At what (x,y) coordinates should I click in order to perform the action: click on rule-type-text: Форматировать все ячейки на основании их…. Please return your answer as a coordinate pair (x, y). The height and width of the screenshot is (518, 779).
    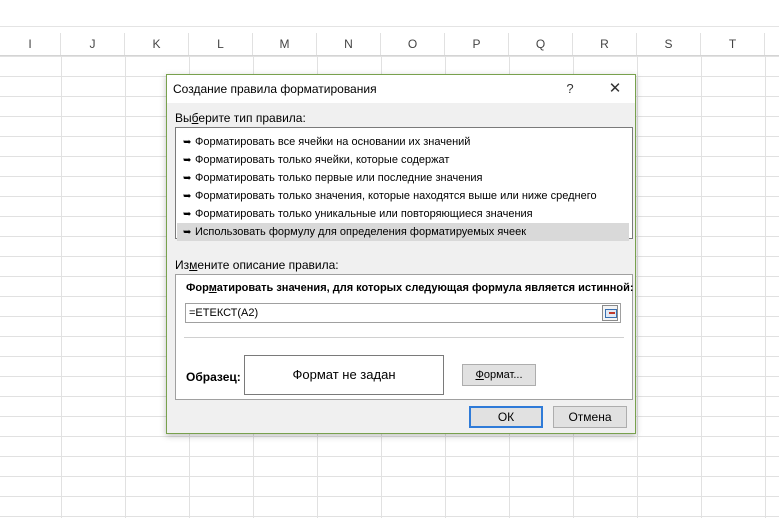
    Looking at the image, I should click on (333, 142).